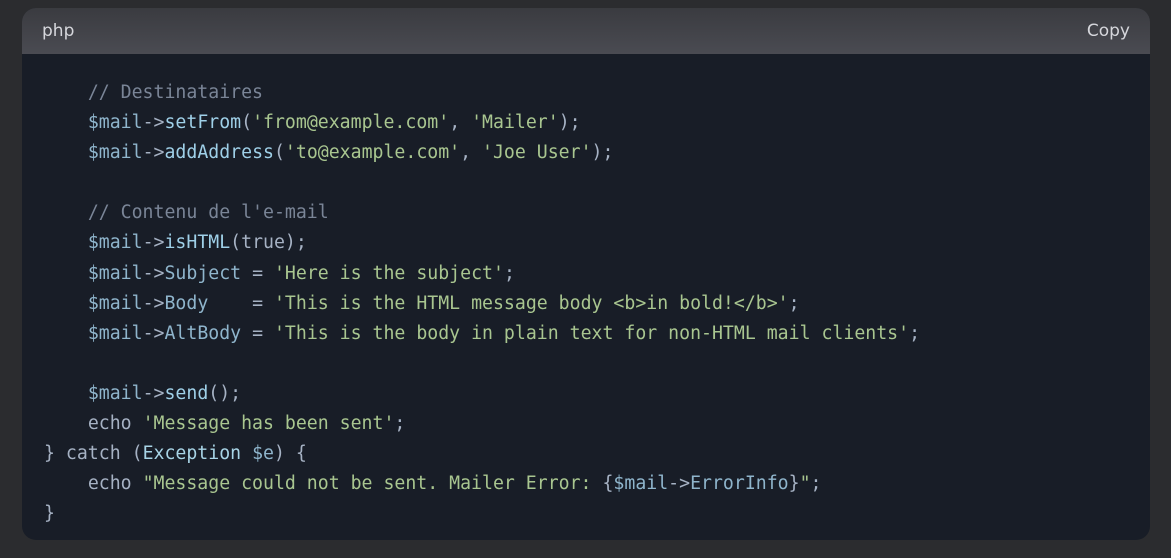  What do you see at coordinates (597, 243) in the screenshot?
I see `code-line: $mail->isHTML(true);` at bounding box center [597, 243].